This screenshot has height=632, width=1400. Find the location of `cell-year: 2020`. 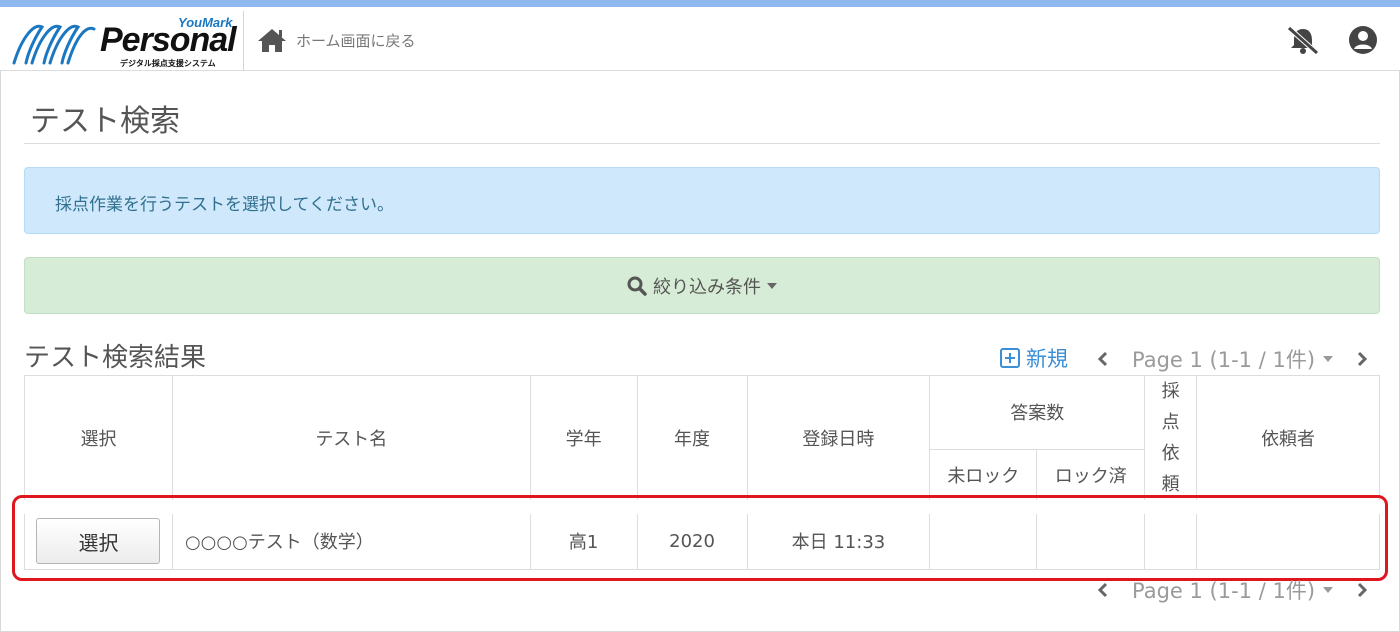

cell-year: 2020 is located at coordinates (692, 535).